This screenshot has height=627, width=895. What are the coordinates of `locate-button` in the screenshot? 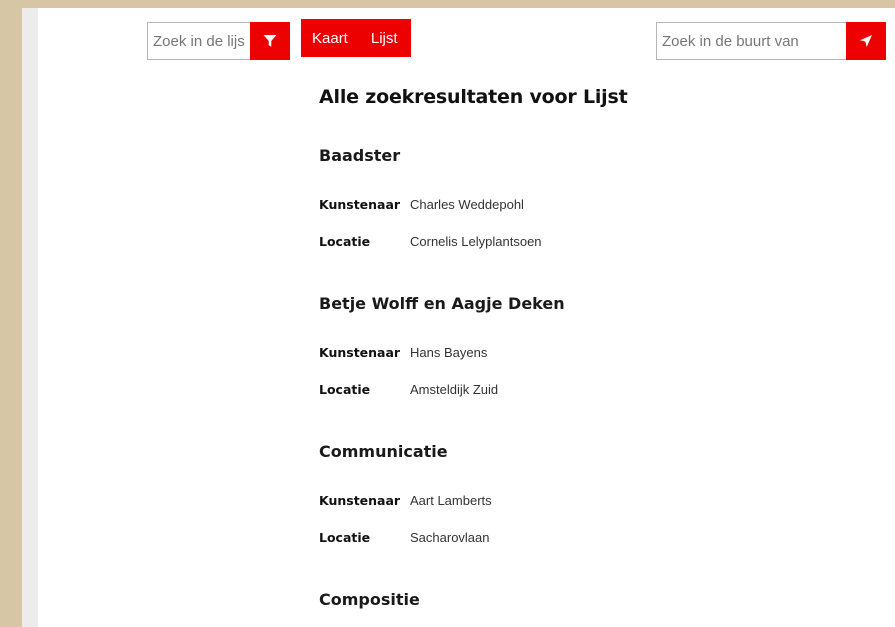 It's located at (866, 41).